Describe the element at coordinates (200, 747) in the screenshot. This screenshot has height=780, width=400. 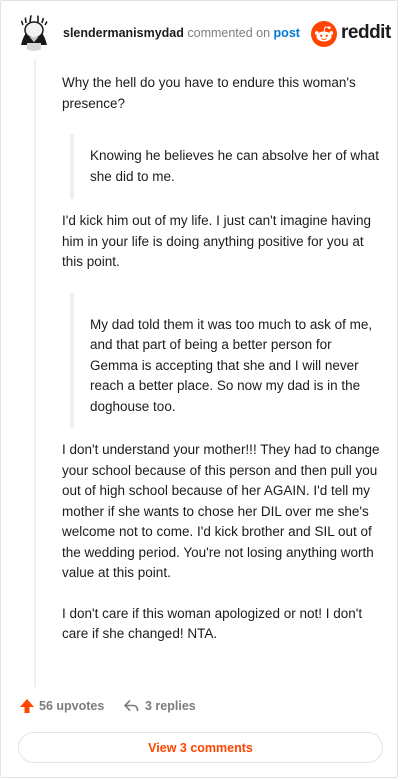
I see `view-comments-button: View 3 comments` at that location.